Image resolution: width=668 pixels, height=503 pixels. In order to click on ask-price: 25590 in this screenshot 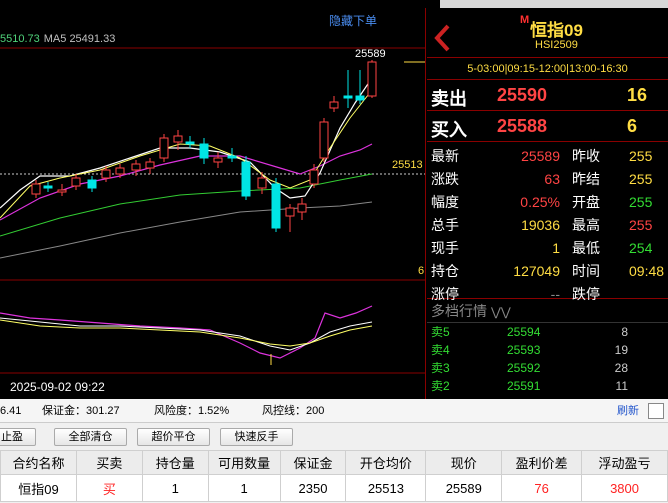, I will do `click(522, 95)`.